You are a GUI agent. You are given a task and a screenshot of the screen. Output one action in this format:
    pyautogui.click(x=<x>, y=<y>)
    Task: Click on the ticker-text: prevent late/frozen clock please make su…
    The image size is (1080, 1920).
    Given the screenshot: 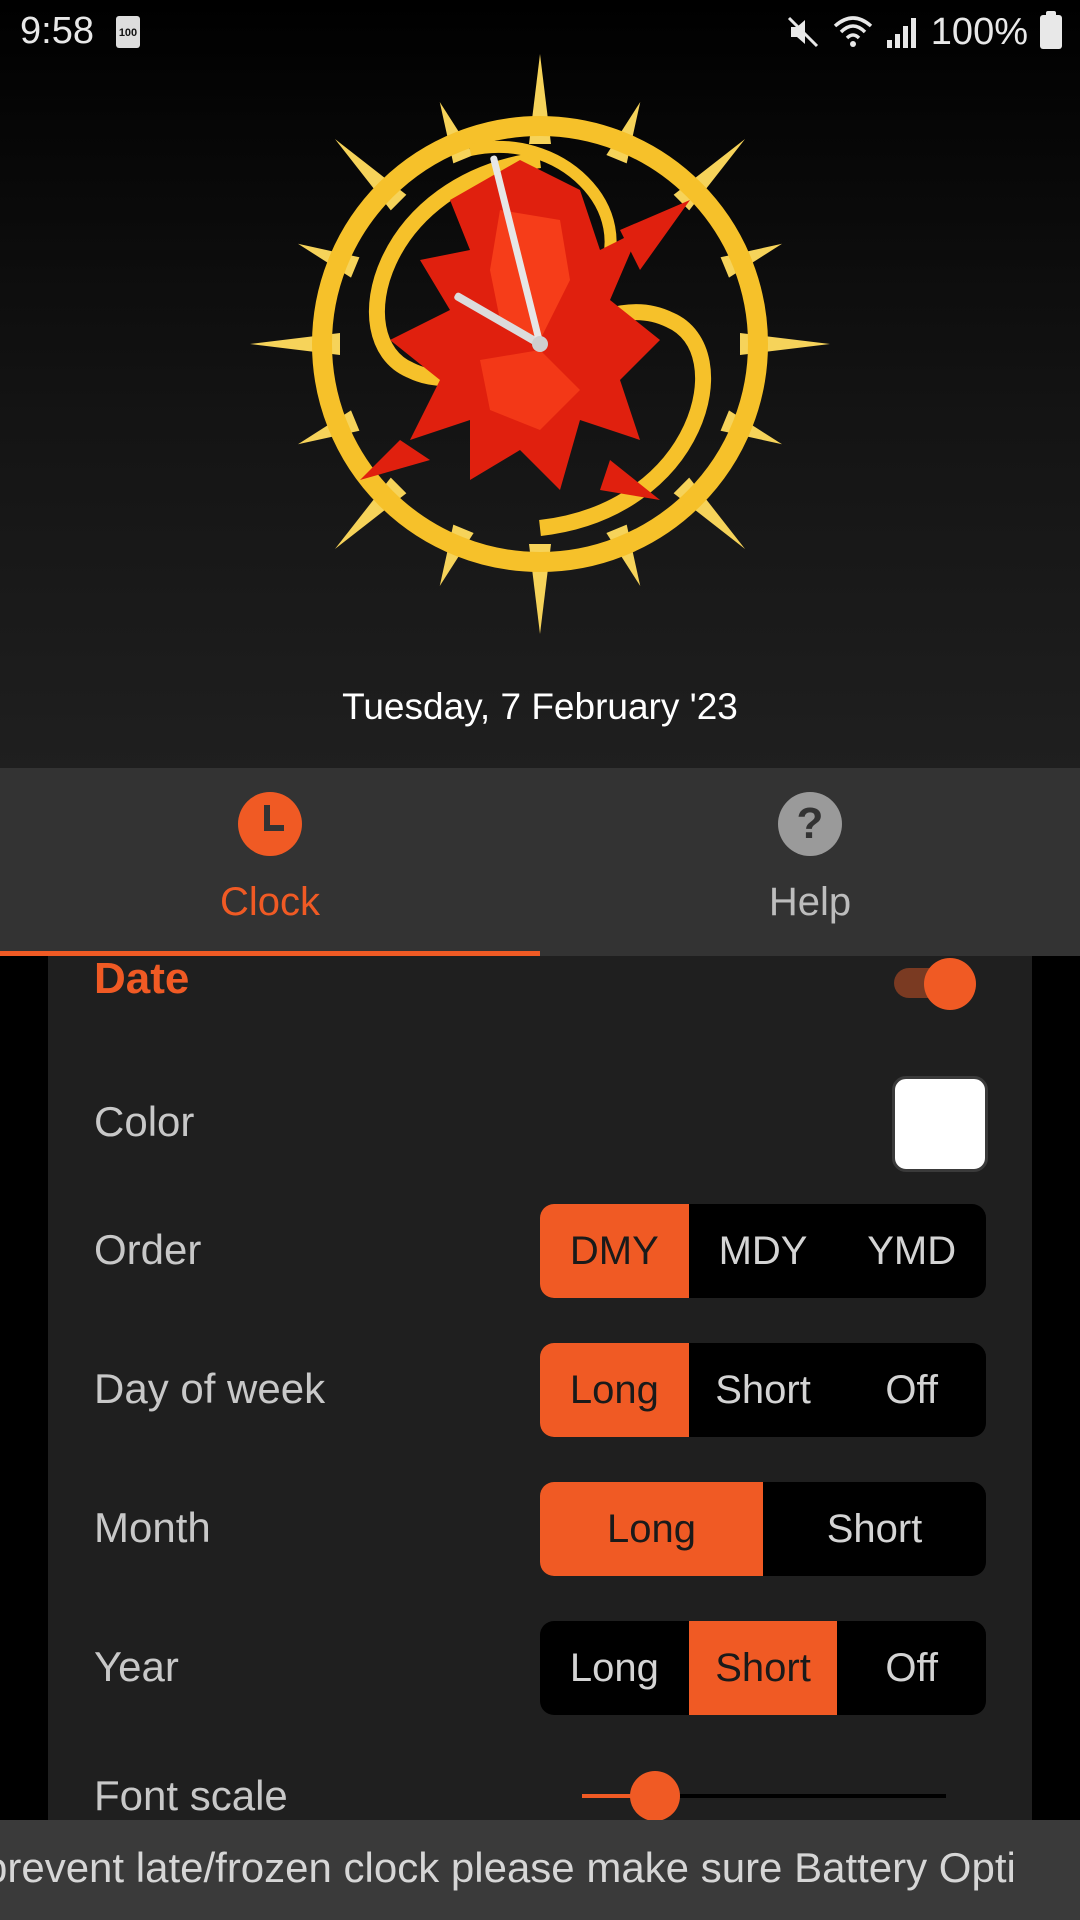 What is the action you would take?
    pyautogui.click(x=508, y=1867)
    